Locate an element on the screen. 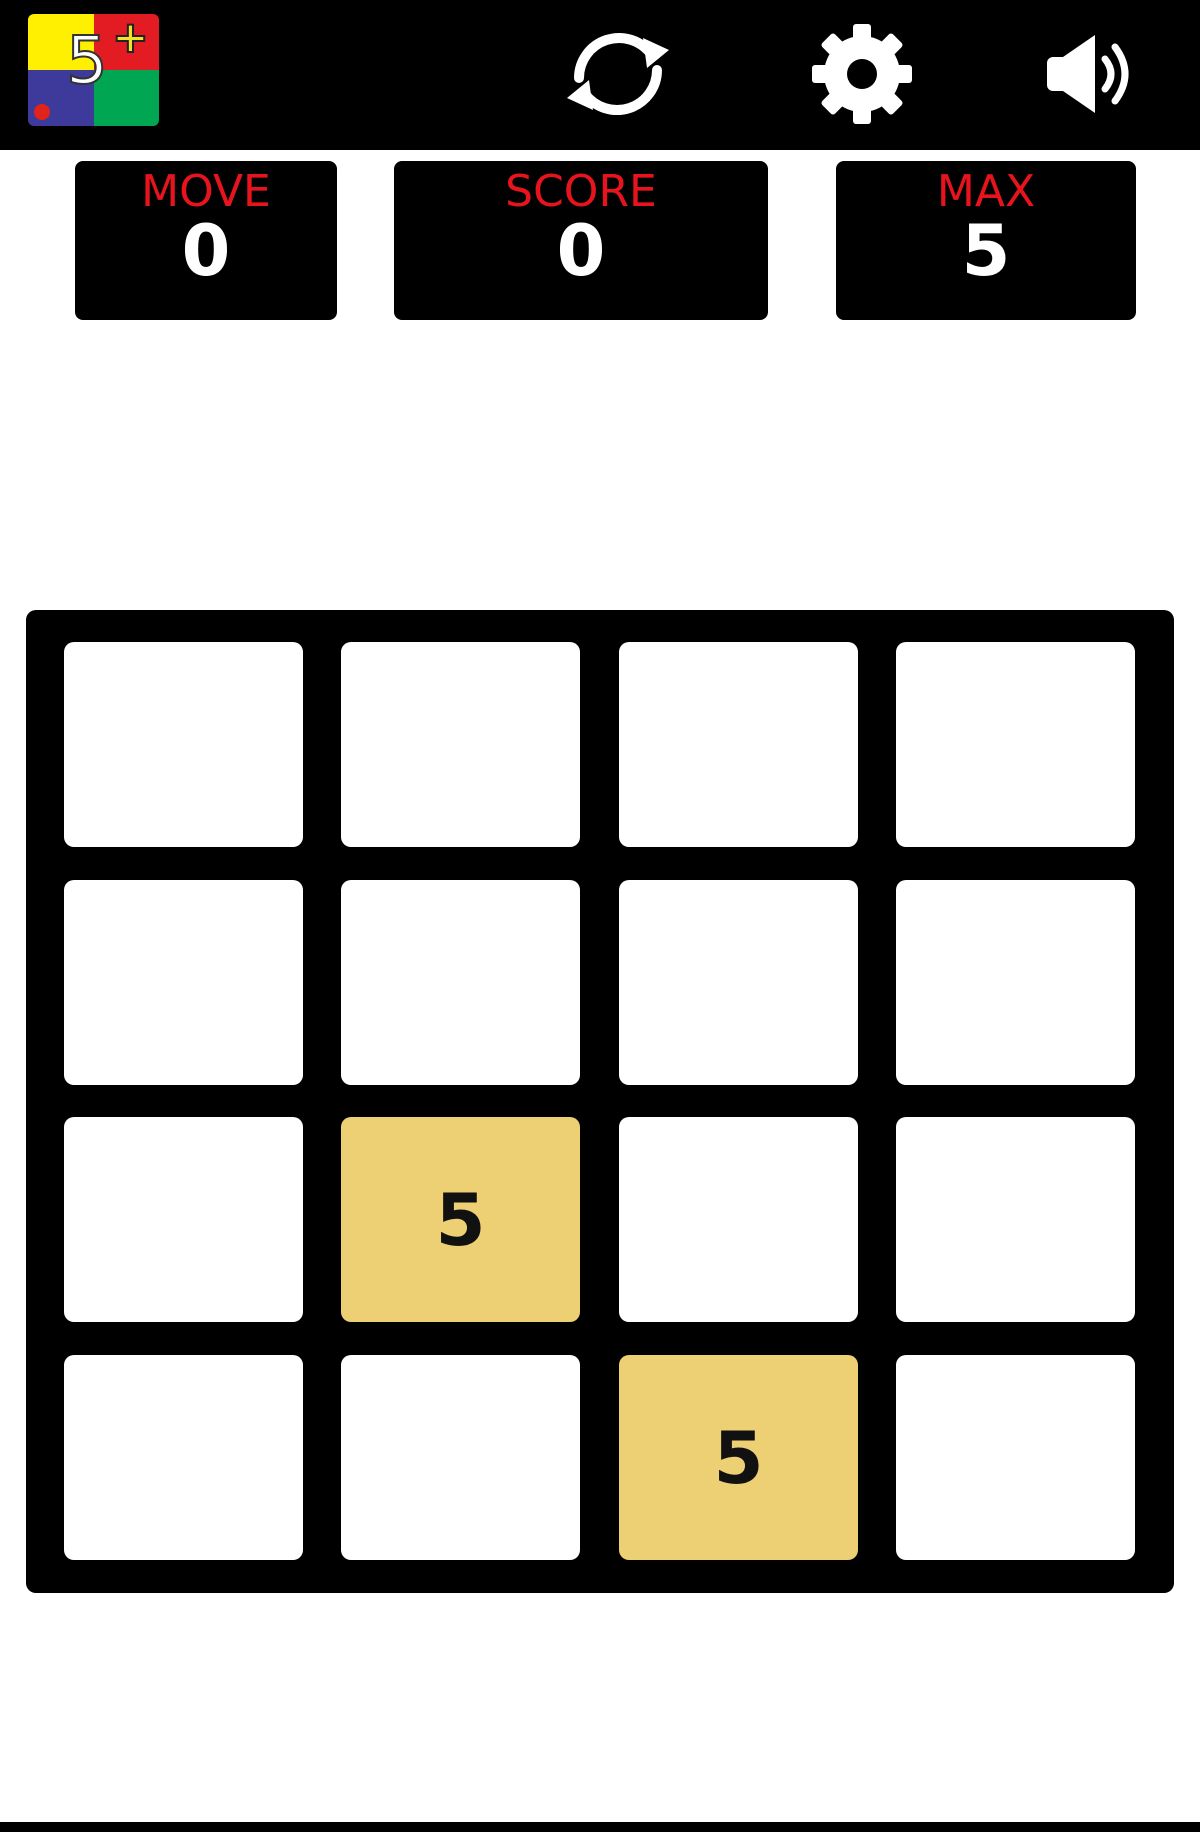 Image resolution: width=1200 pixels, height=1832 pixels. game-logo: 5 + is located at coordinates (93, 70).